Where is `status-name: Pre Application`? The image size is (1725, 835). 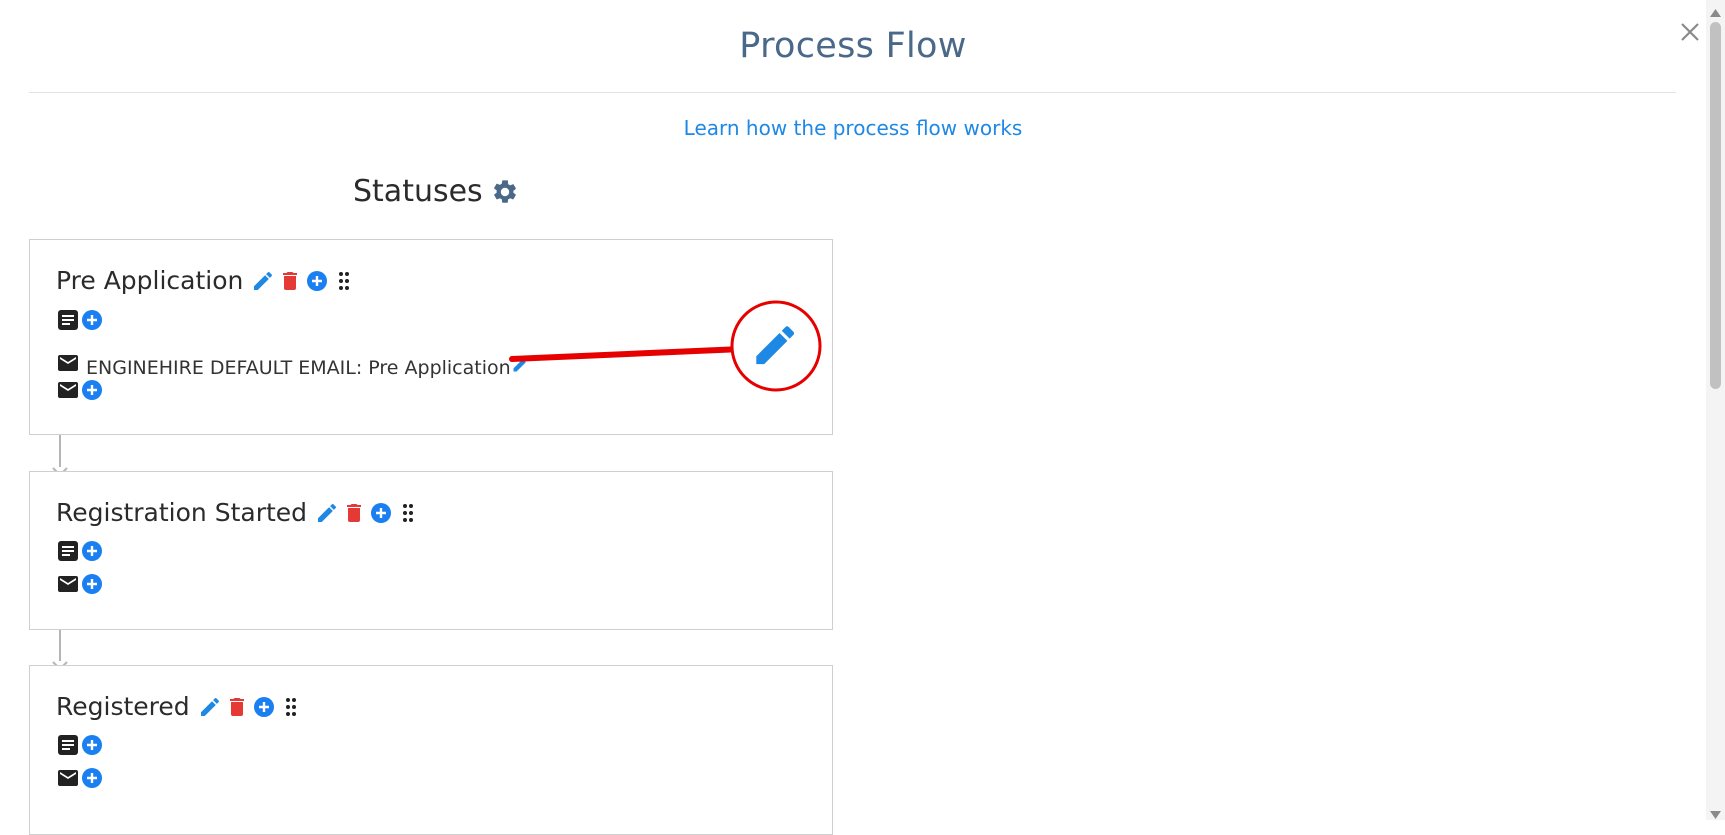
status-name: Pre Application is located at coordinates (150, 280).